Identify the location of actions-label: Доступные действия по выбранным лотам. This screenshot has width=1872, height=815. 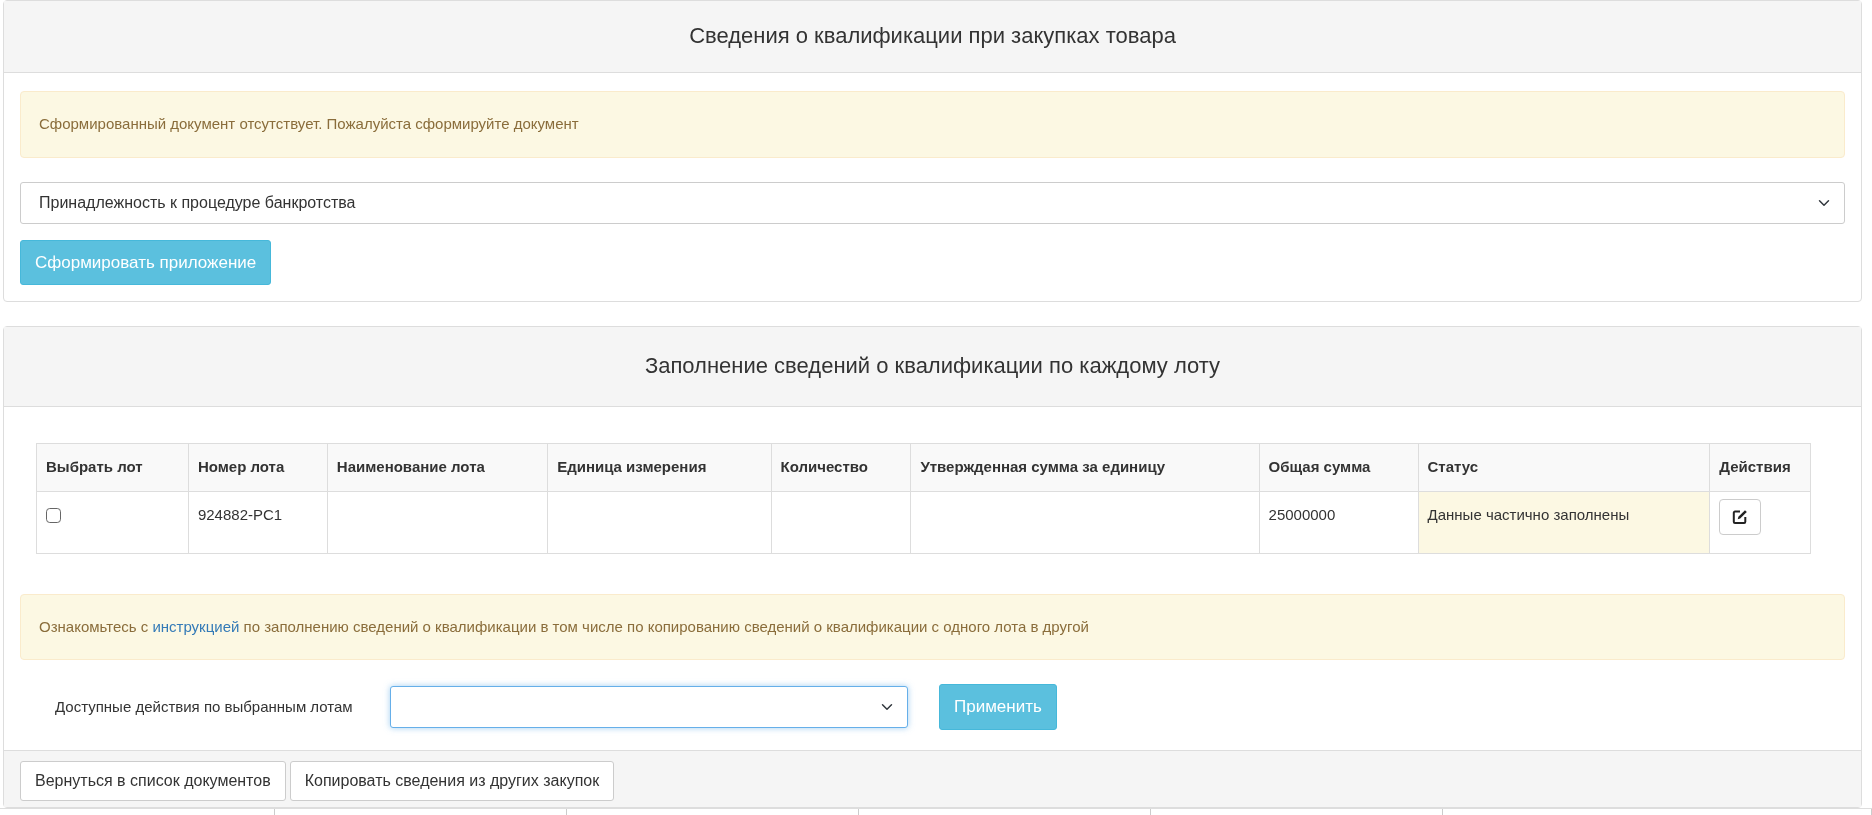
(204, 706).